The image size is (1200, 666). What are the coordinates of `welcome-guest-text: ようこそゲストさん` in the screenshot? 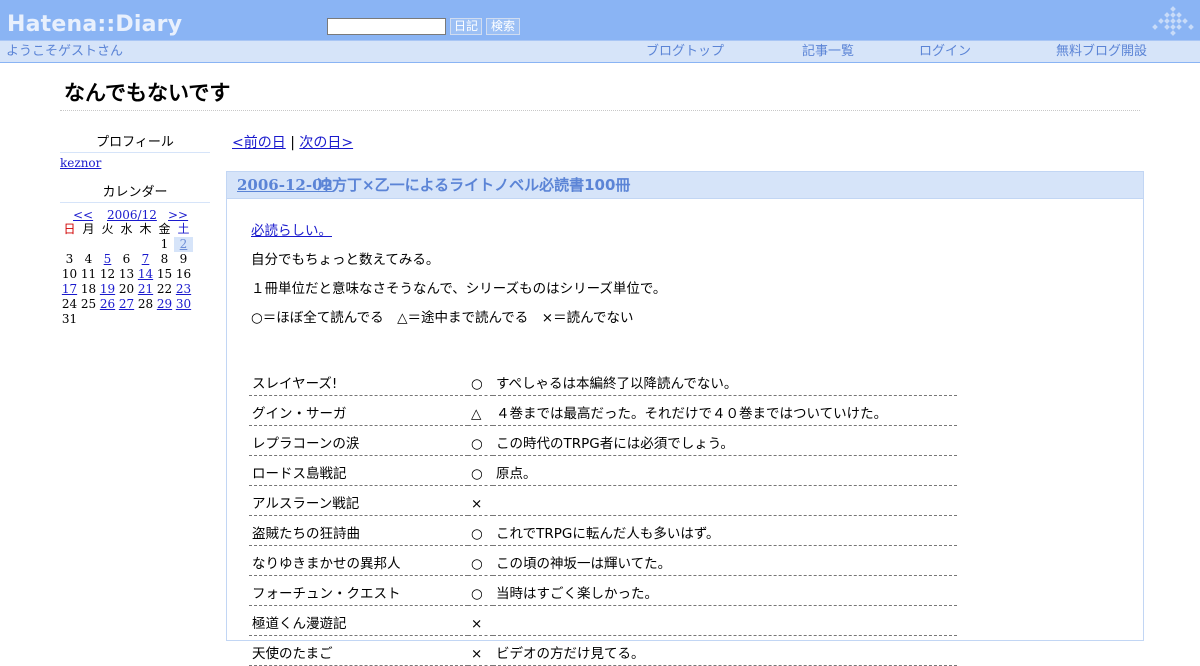 It's located at (65, 51).